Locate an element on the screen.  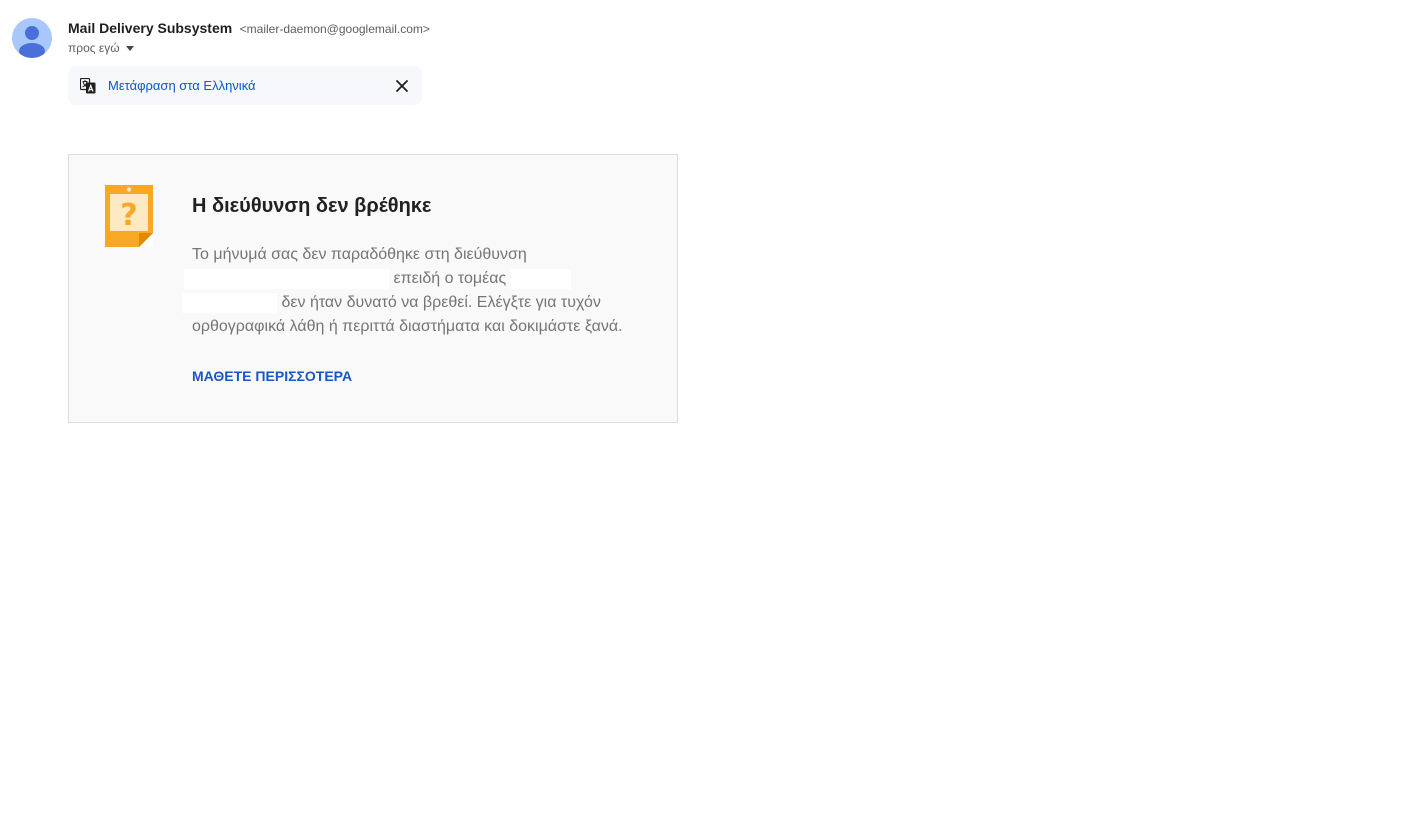
translate-icon is located at coordinates (88, 86).